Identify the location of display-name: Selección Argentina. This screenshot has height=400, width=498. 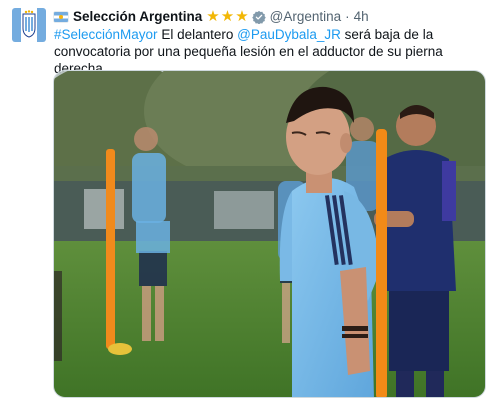
(137, 17).